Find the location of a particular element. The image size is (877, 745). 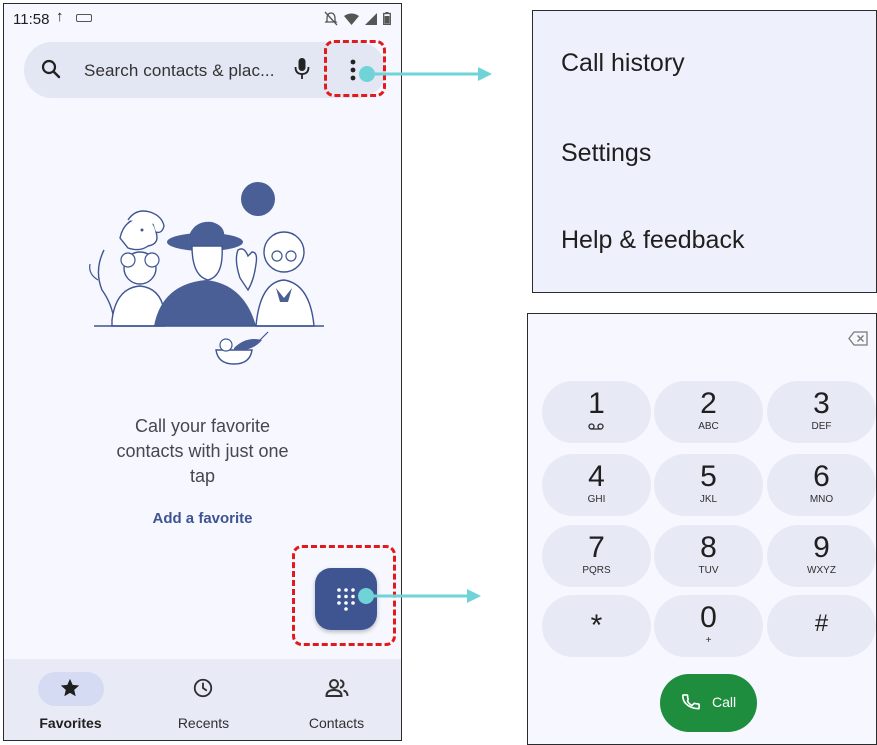

key-letters: + is located at coordinates (708, 640).